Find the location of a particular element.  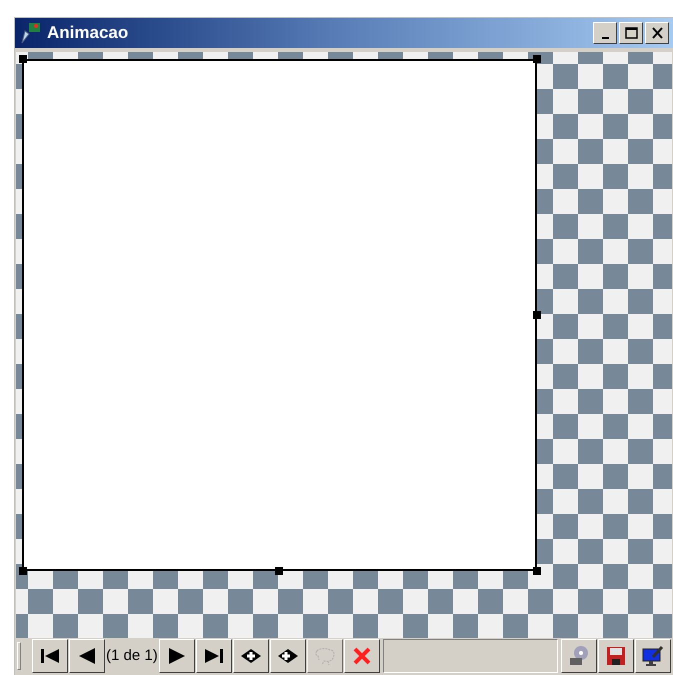

toolbar-grip is located at coordinates (19, 656).